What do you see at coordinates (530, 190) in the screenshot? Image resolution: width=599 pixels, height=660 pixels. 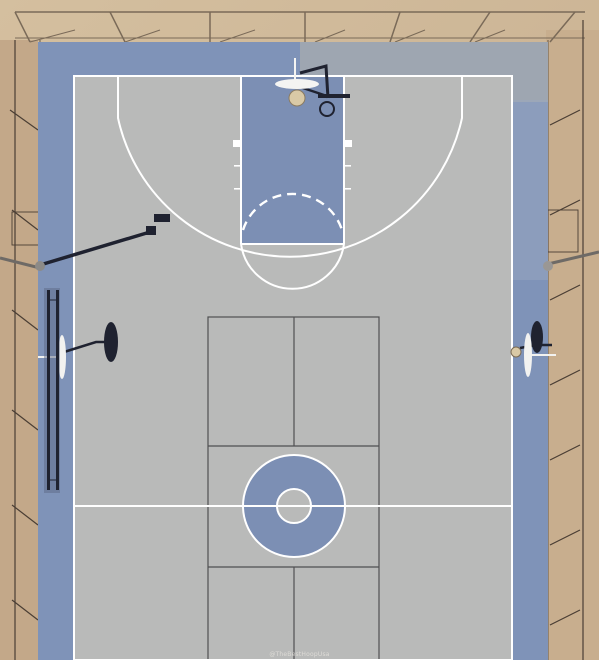 I see `outer-court-fade-right` at bounding box center [530, 190].